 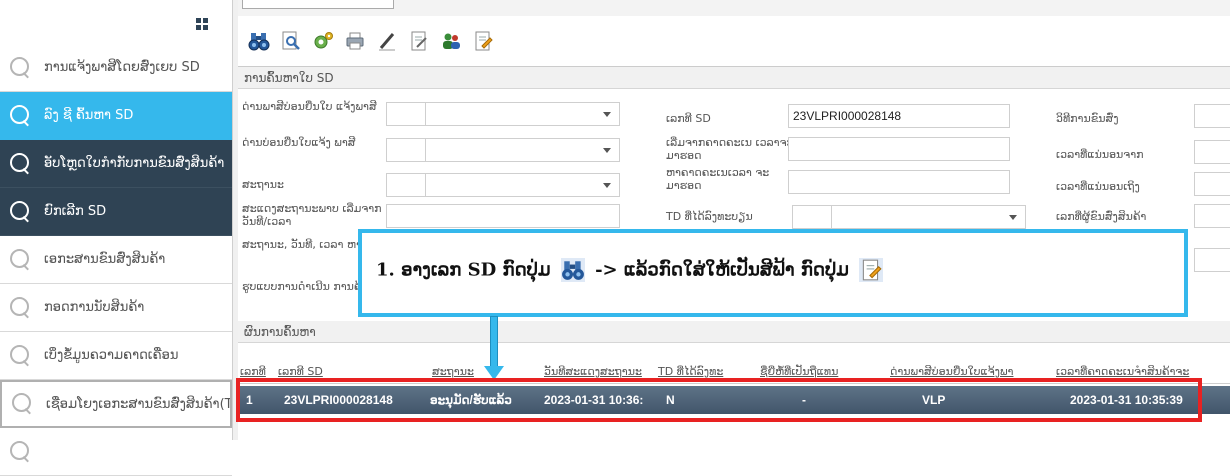 I want to click on status-date-input, so click(x=503, y=216).